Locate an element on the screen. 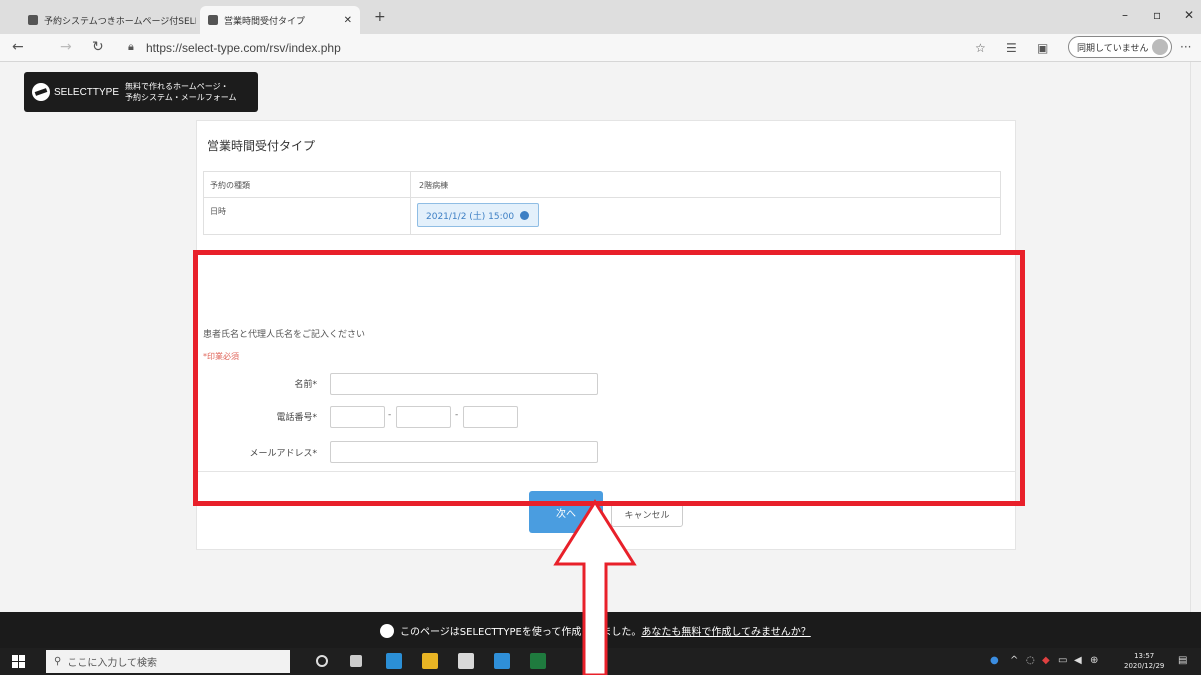  cortana-icon is located at coordinates (322, 661).